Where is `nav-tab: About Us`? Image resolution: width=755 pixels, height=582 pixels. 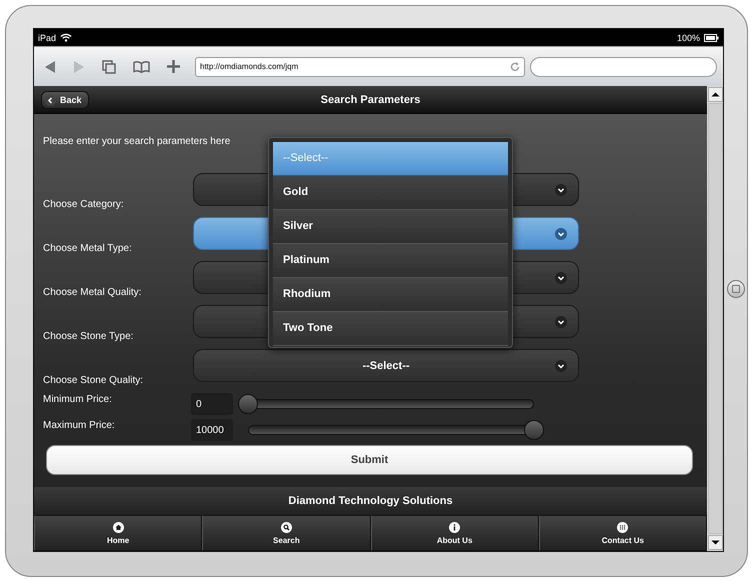
nav-tab: About Us is located at coordinates (454, 533).